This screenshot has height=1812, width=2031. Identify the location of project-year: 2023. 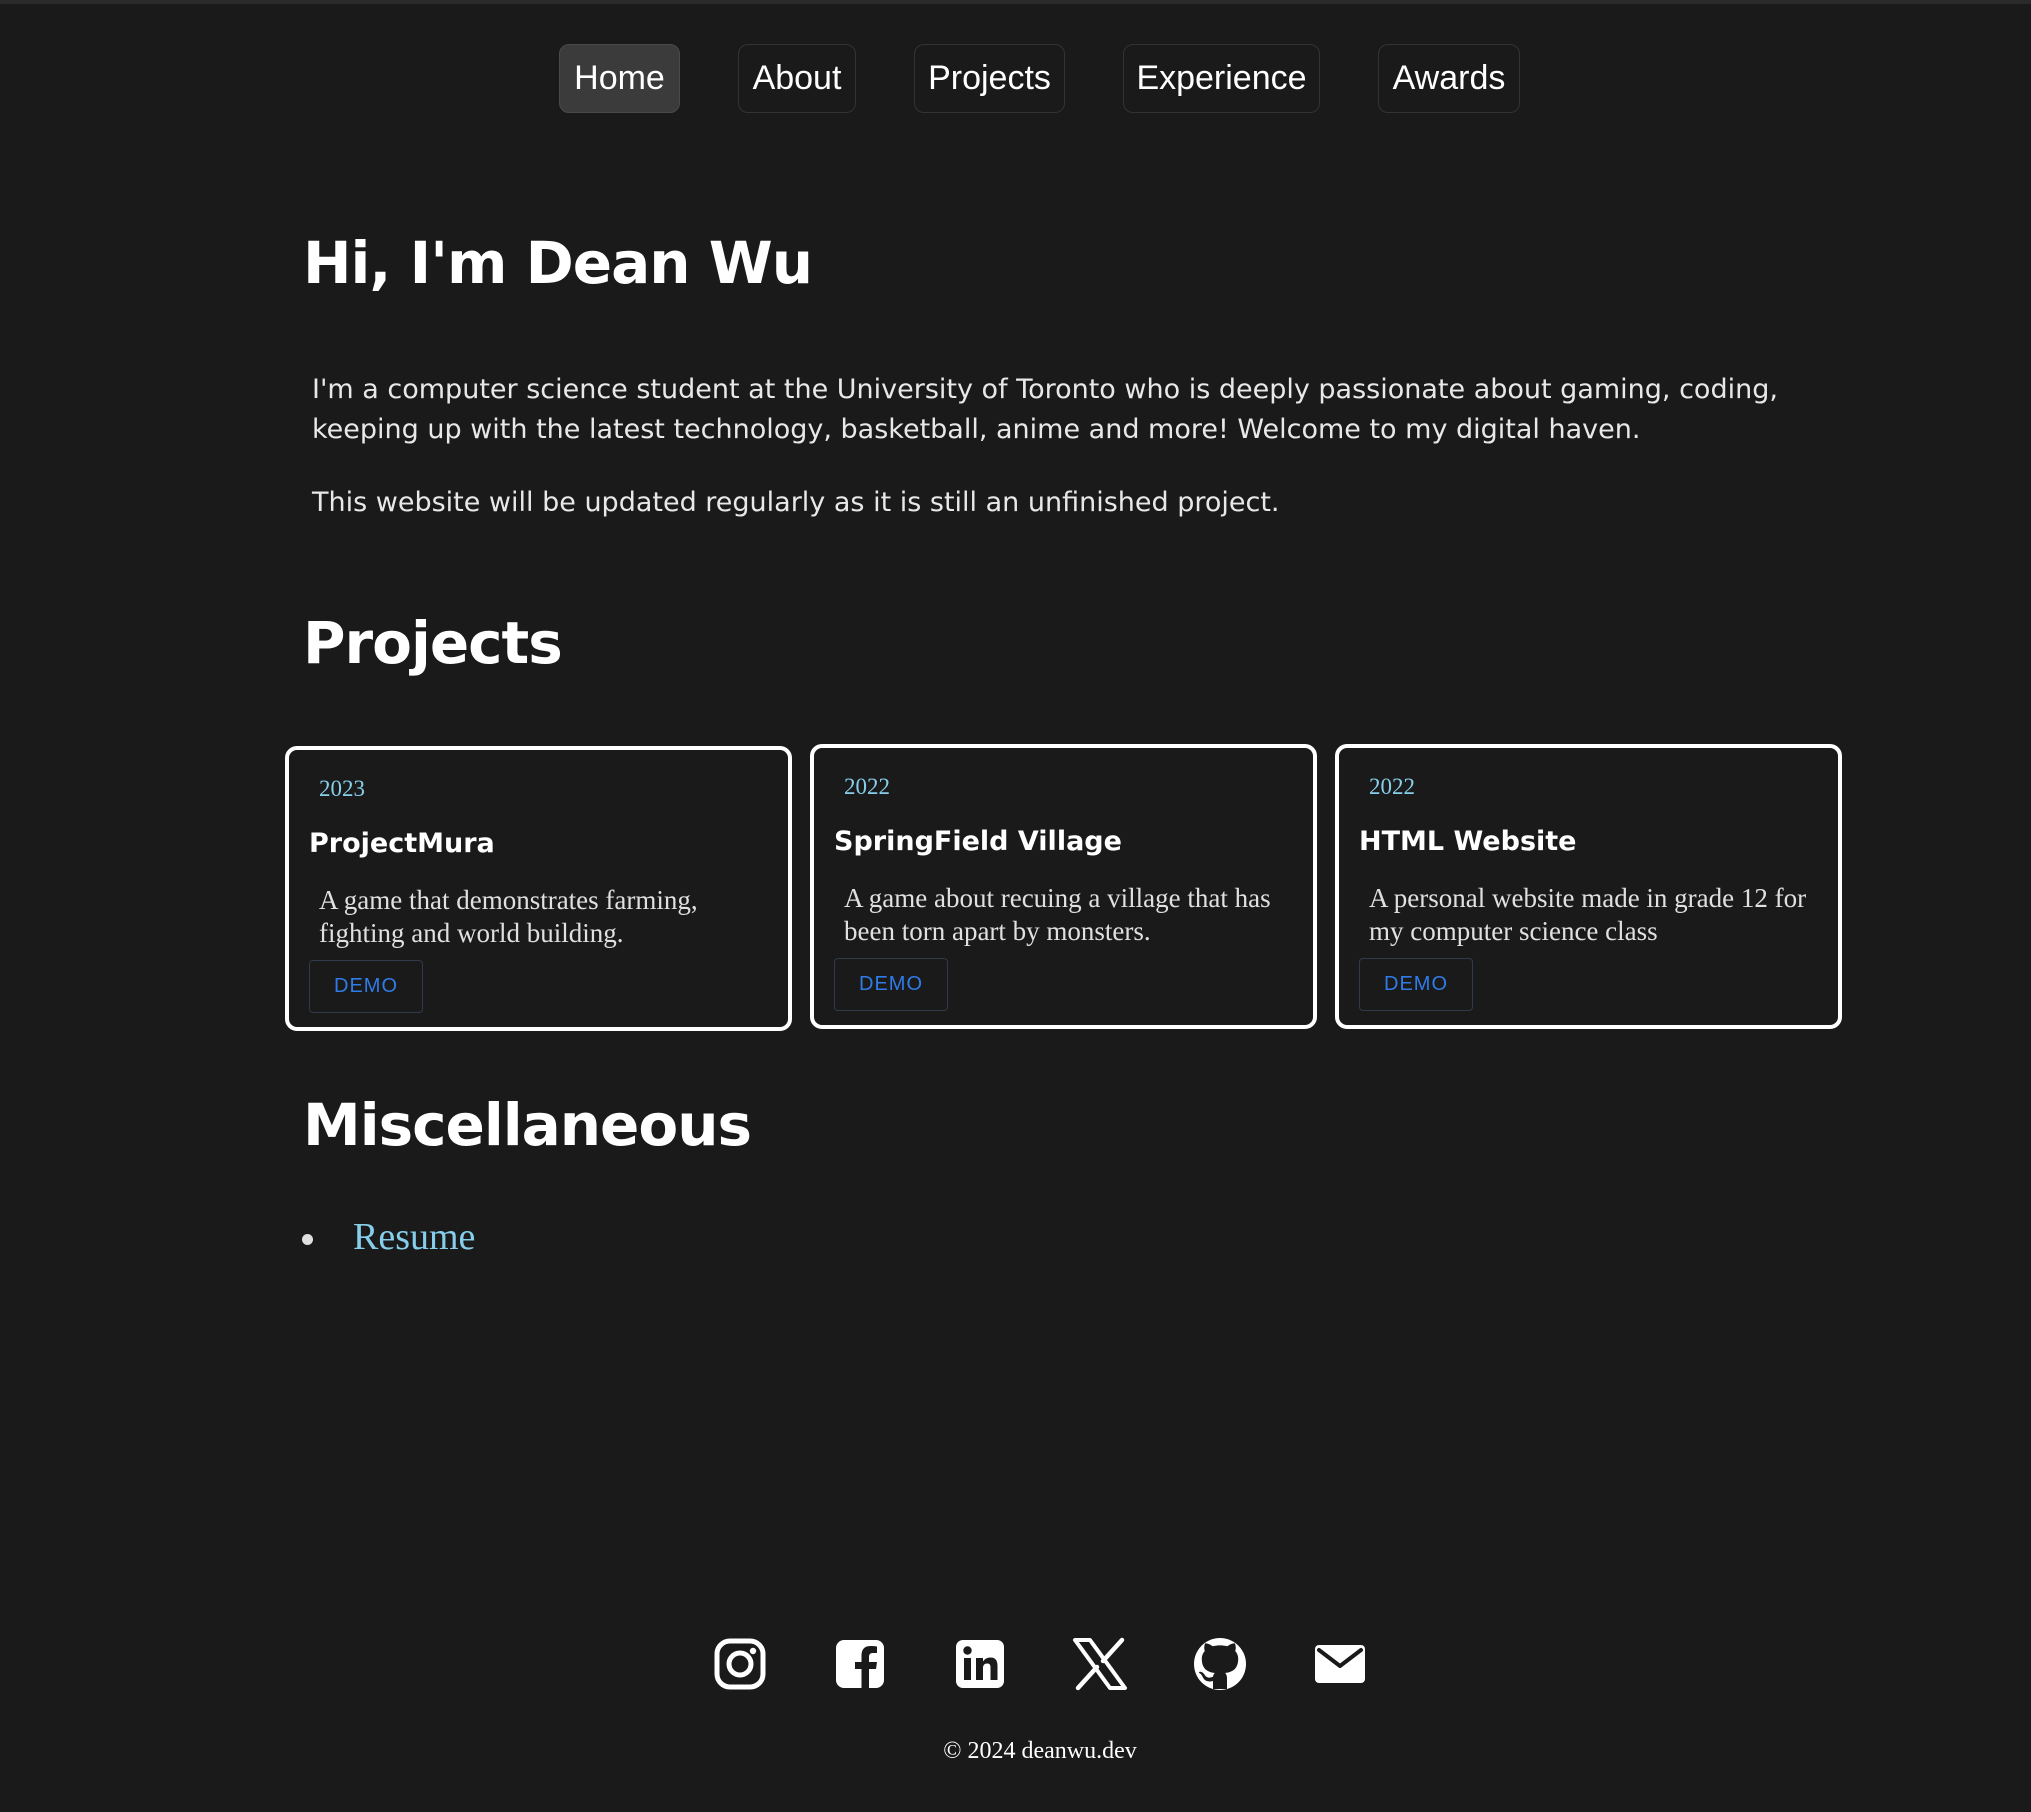
(342, 788).